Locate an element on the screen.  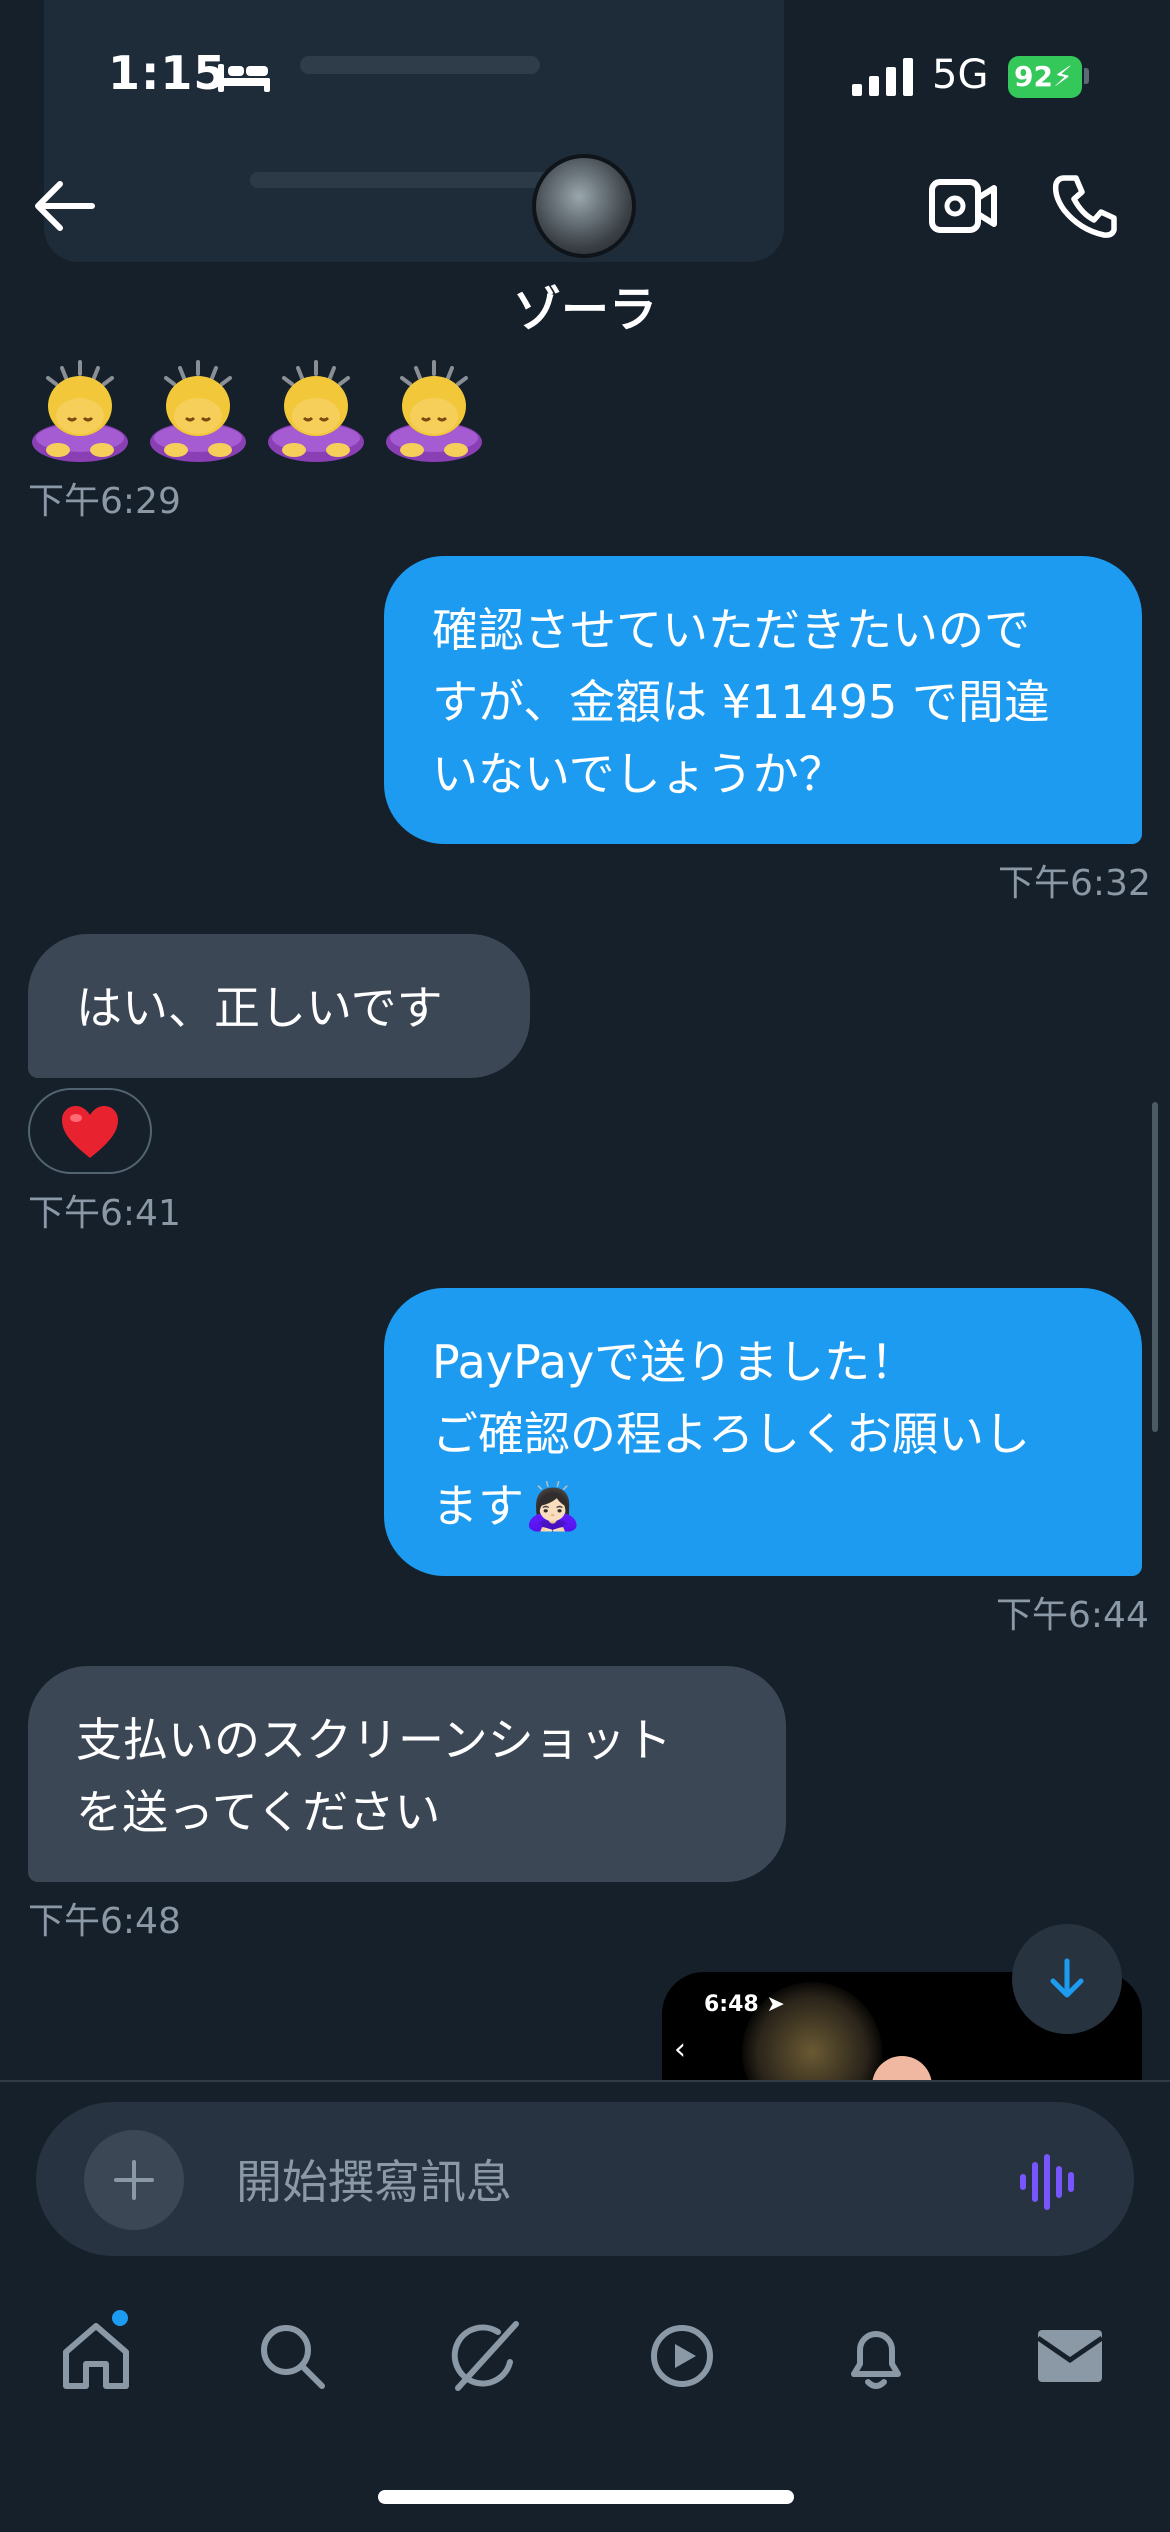
message-input is located at coordinates (586, 2182).